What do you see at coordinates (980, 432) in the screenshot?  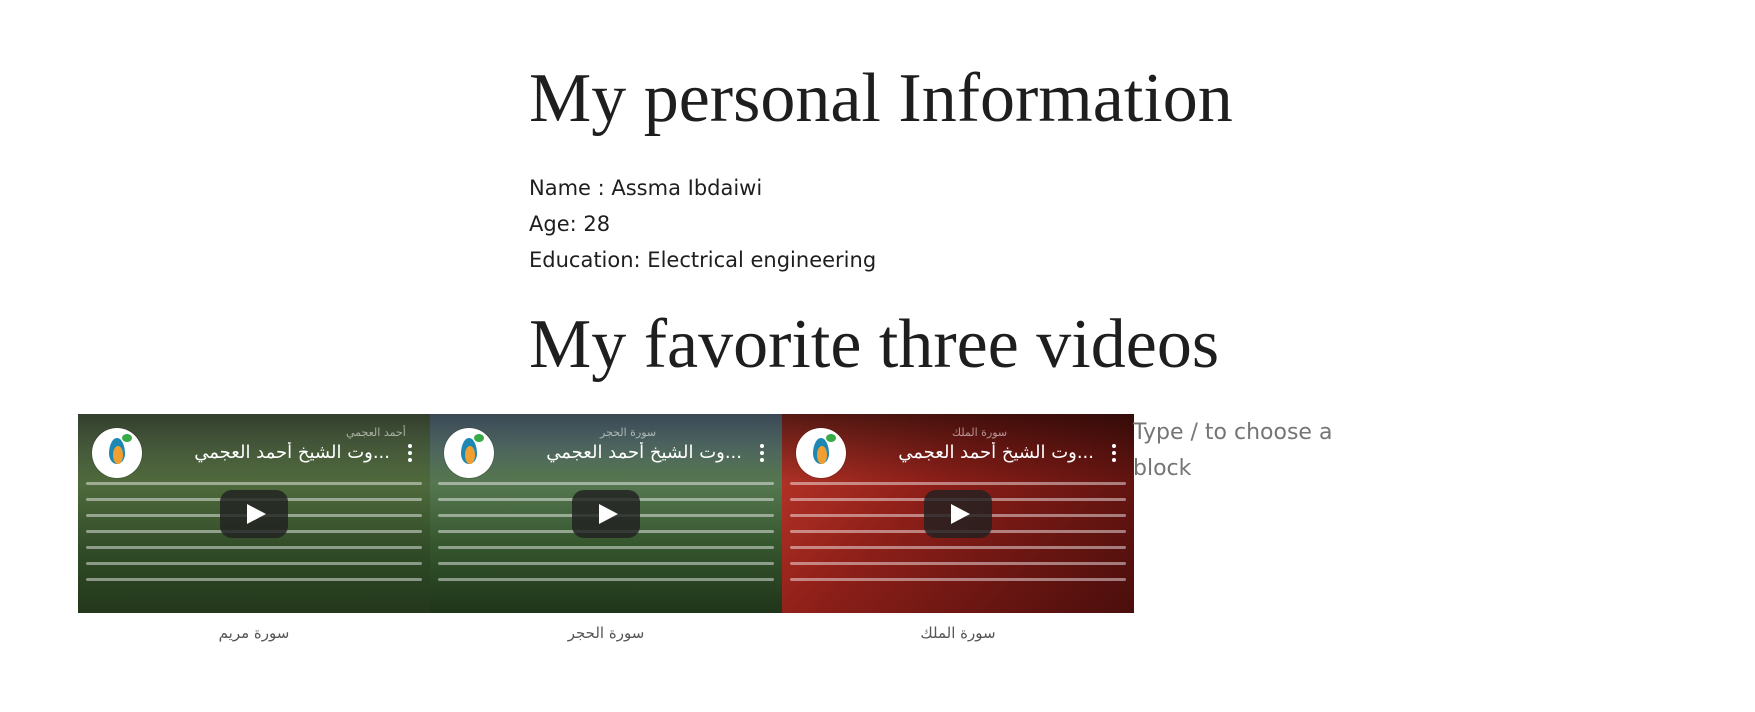 I see `thumbnail-badge: سورة الملك` at bounding box center [980, 432].